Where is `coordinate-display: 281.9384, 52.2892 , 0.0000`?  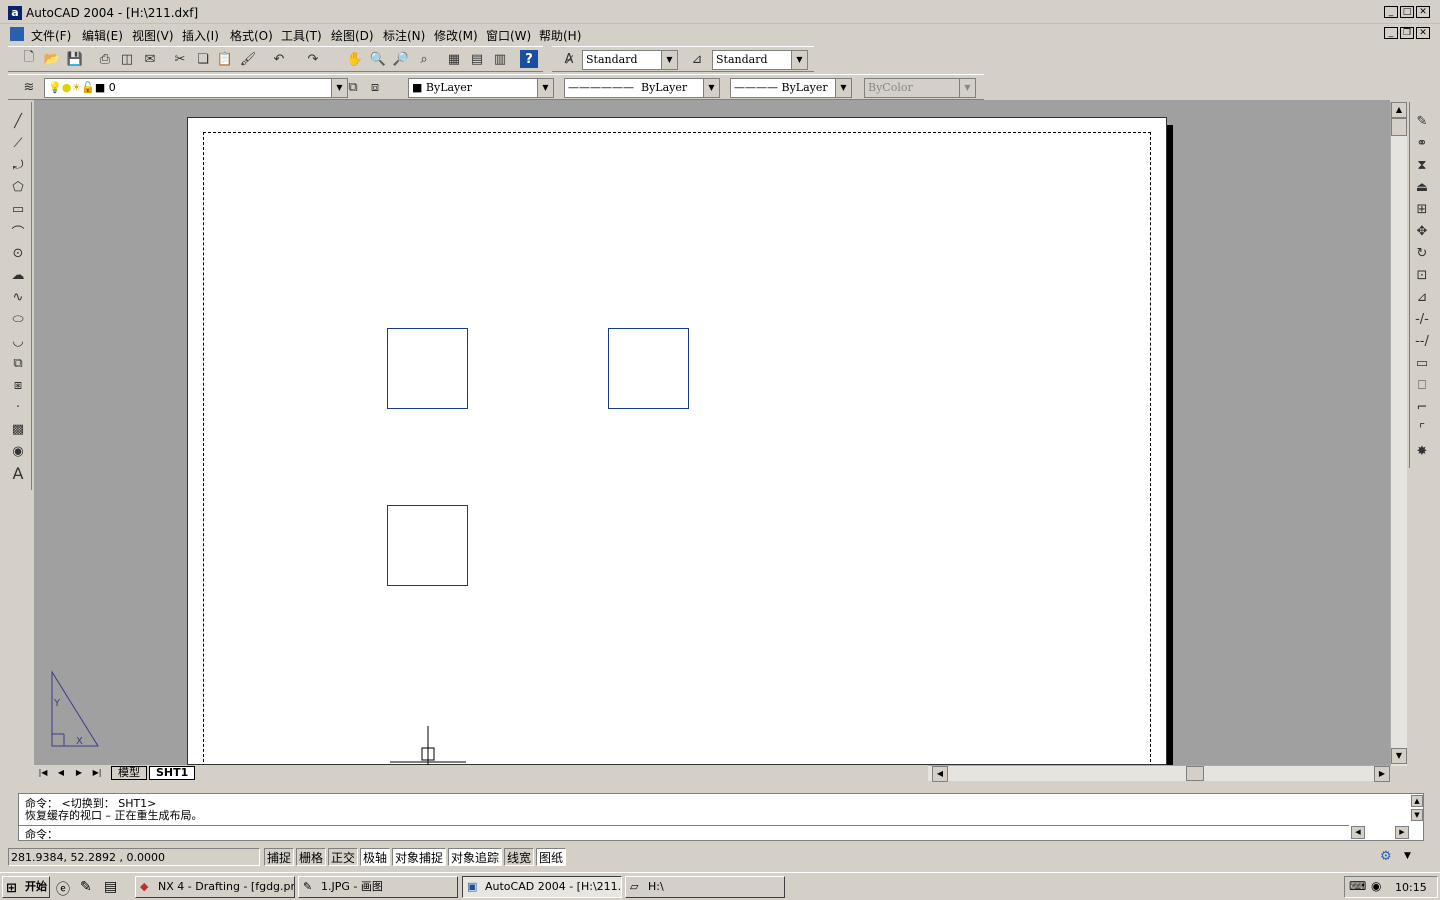
coordinate-display: 281.9384, 52.2892 , 0.0000 is located at coordinates (134, 857).